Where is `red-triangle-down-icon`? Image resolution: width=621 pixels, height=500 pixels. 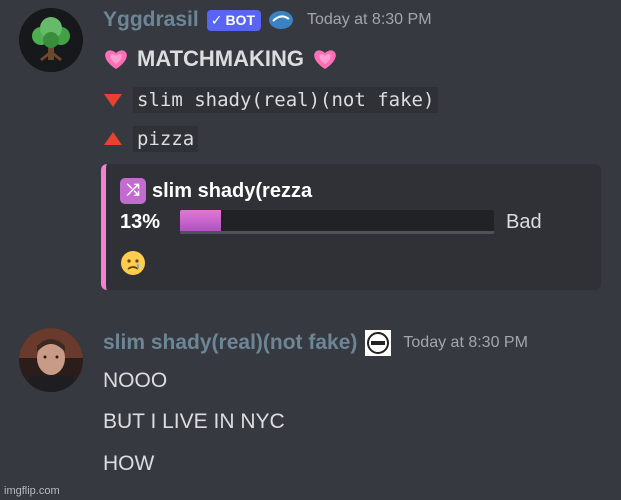
red-triangle-down-icon is located at coordinates (113, 100).